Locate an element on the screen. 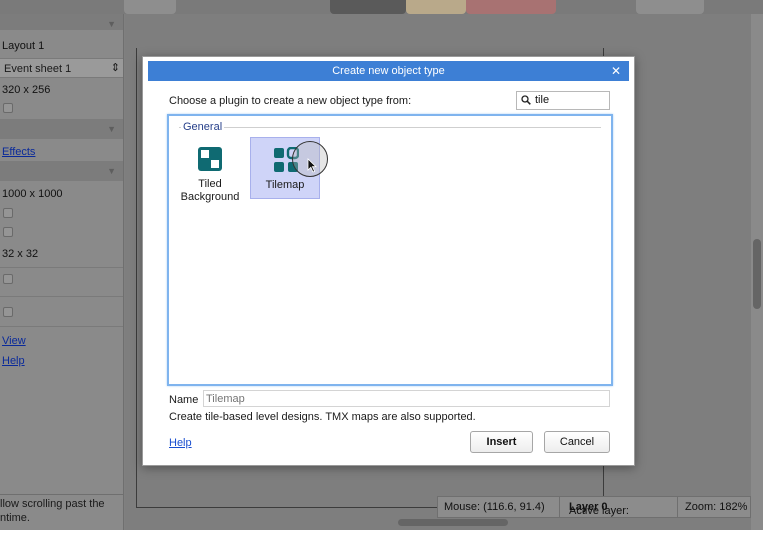 The width and height of the screenshot is (763, 541). insert-button: Insert is located at coordinates (501, 442).